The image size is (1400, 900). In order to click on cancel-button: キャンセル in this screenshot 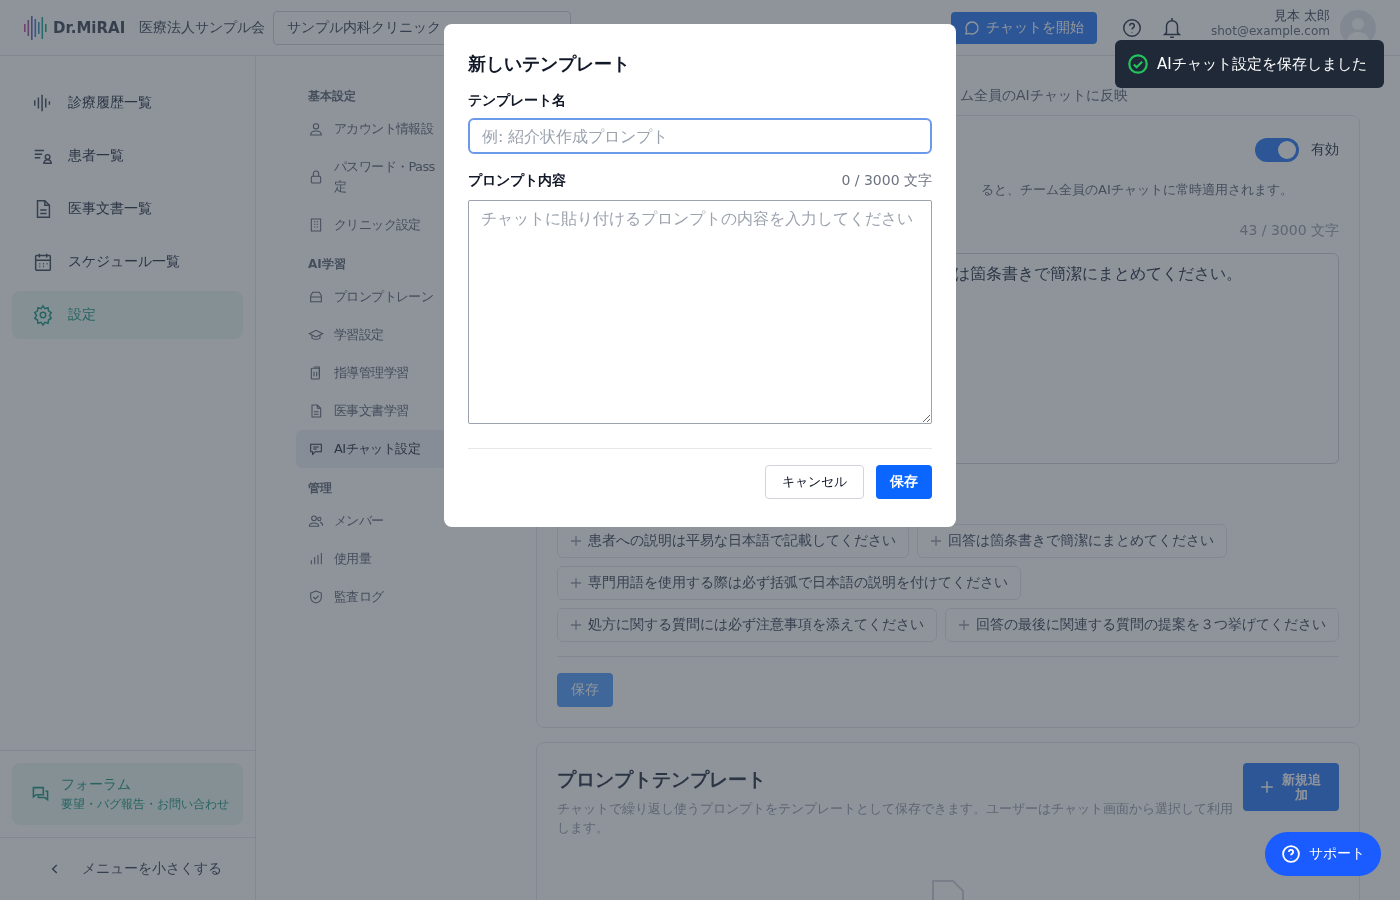, I will do `click(814, 482)`.